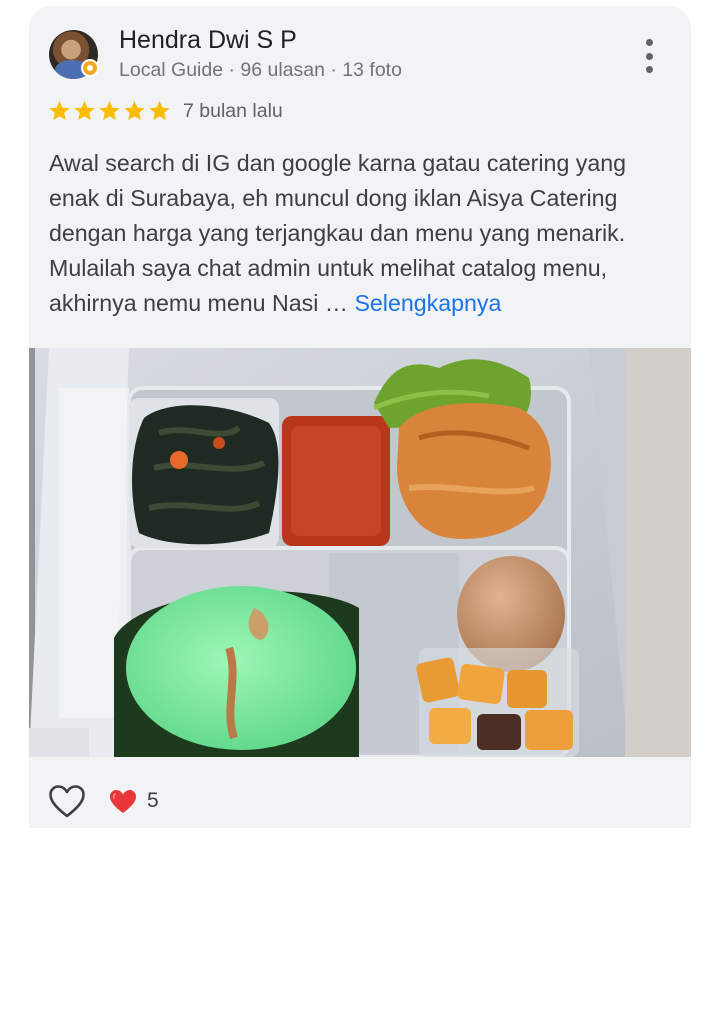 The image size is (719, 1024). I want to click on author-meta: Local Guide · 96 ulasan · 13 foto, so click(260, 70).